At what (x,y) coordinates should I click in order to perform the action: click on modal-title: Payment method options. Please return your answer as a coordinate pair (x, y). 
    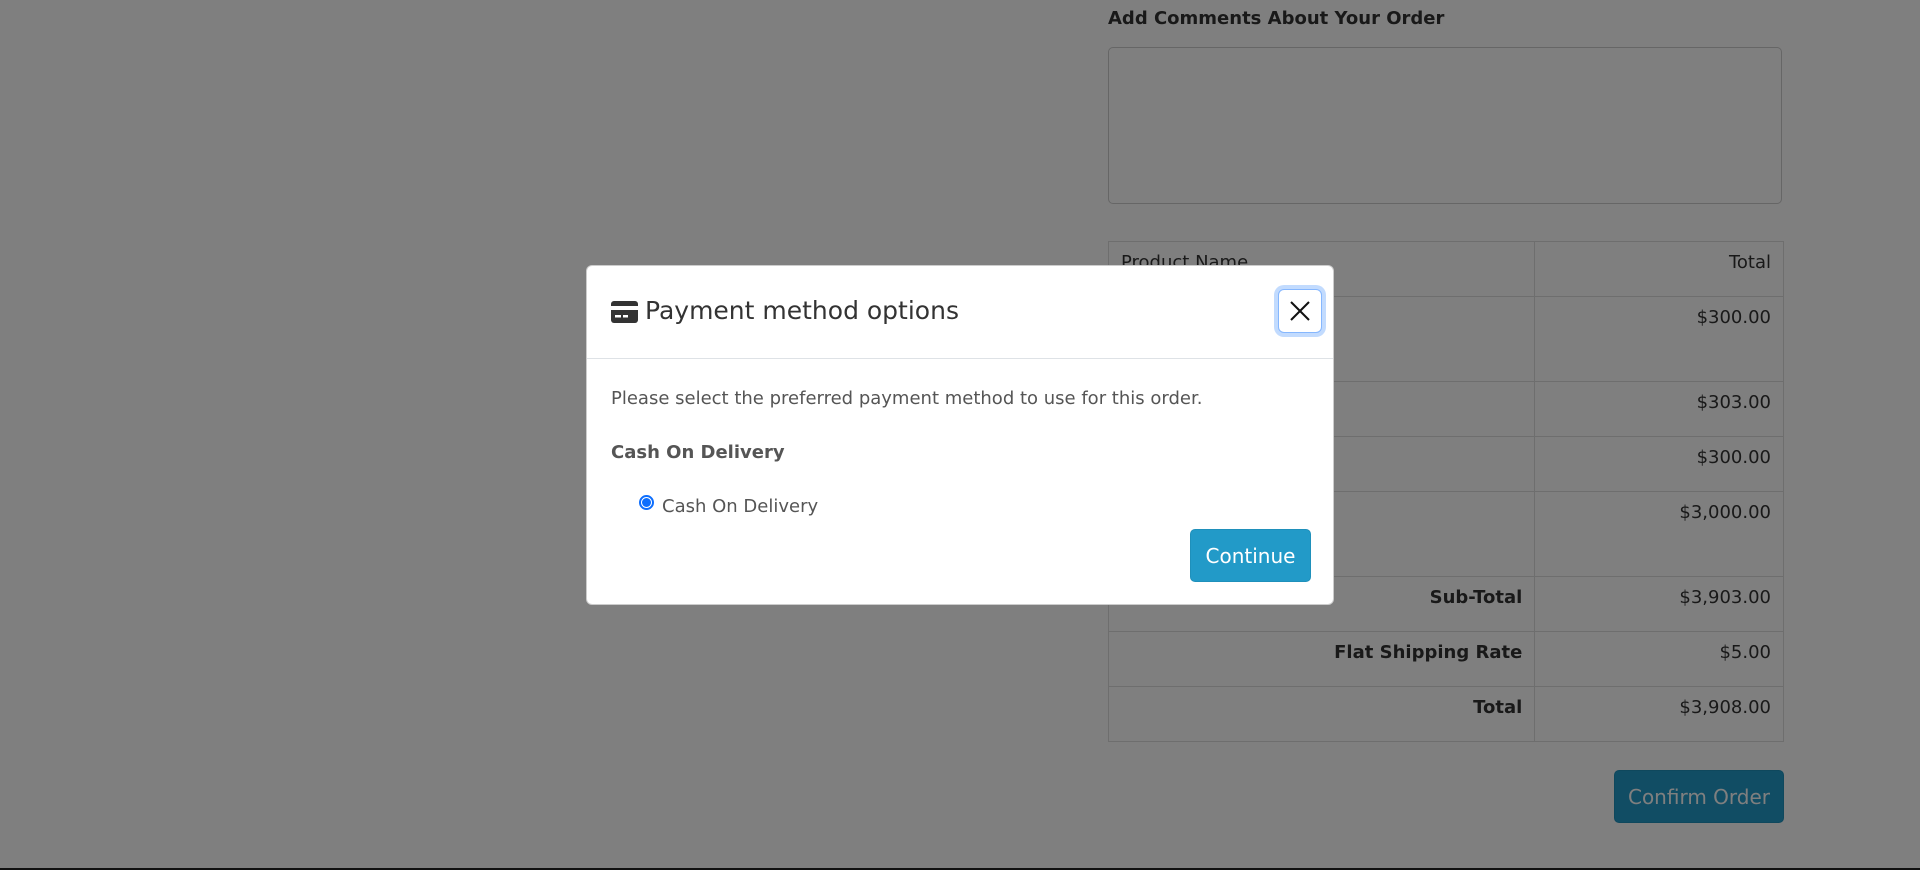
    Looking at the image, I should click on (802, 310).